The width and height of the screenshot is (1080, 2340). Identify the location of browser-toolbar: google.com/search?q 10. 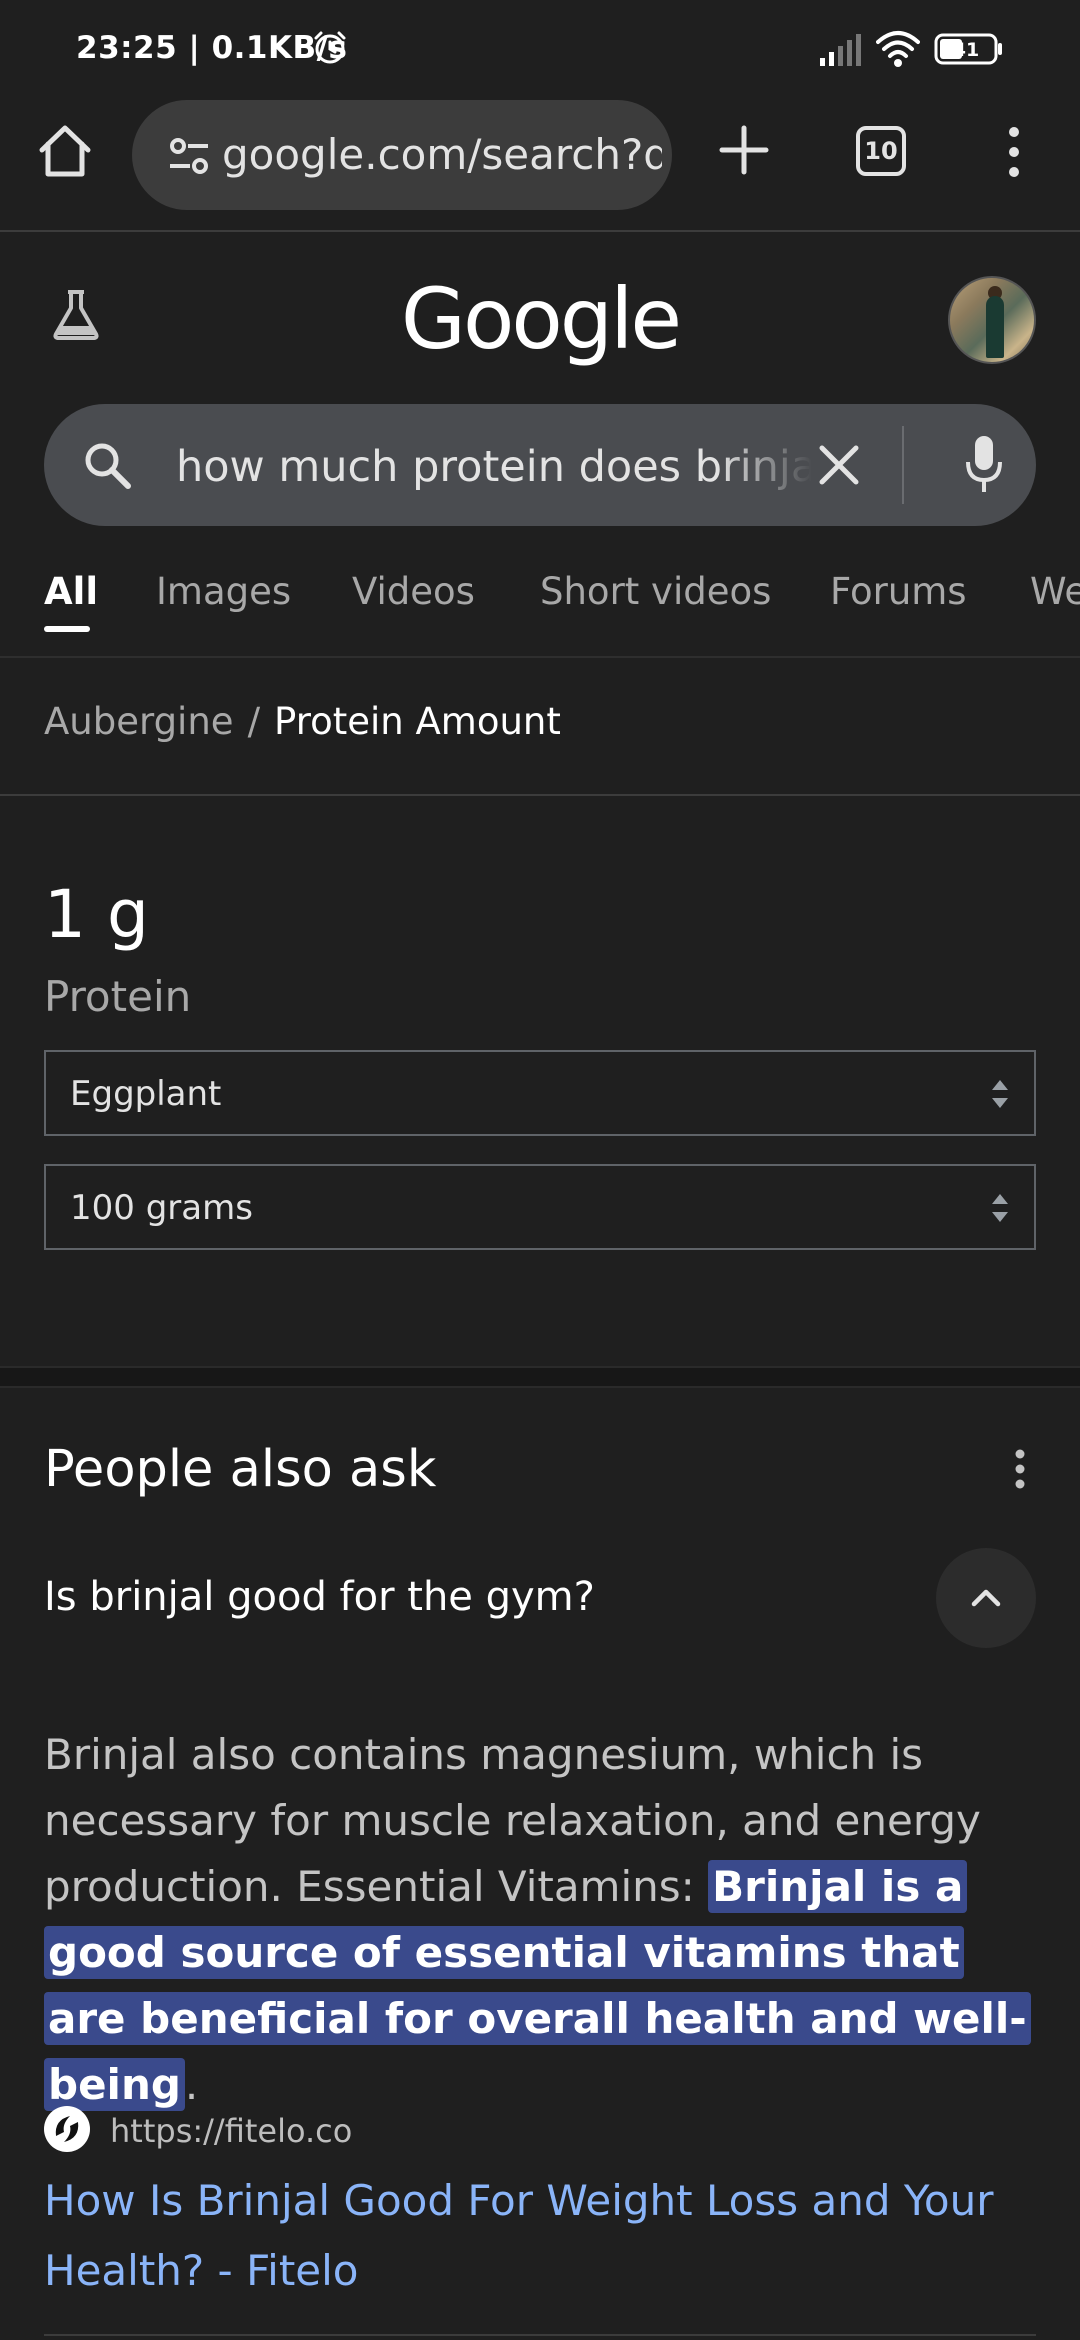
(540, 164).